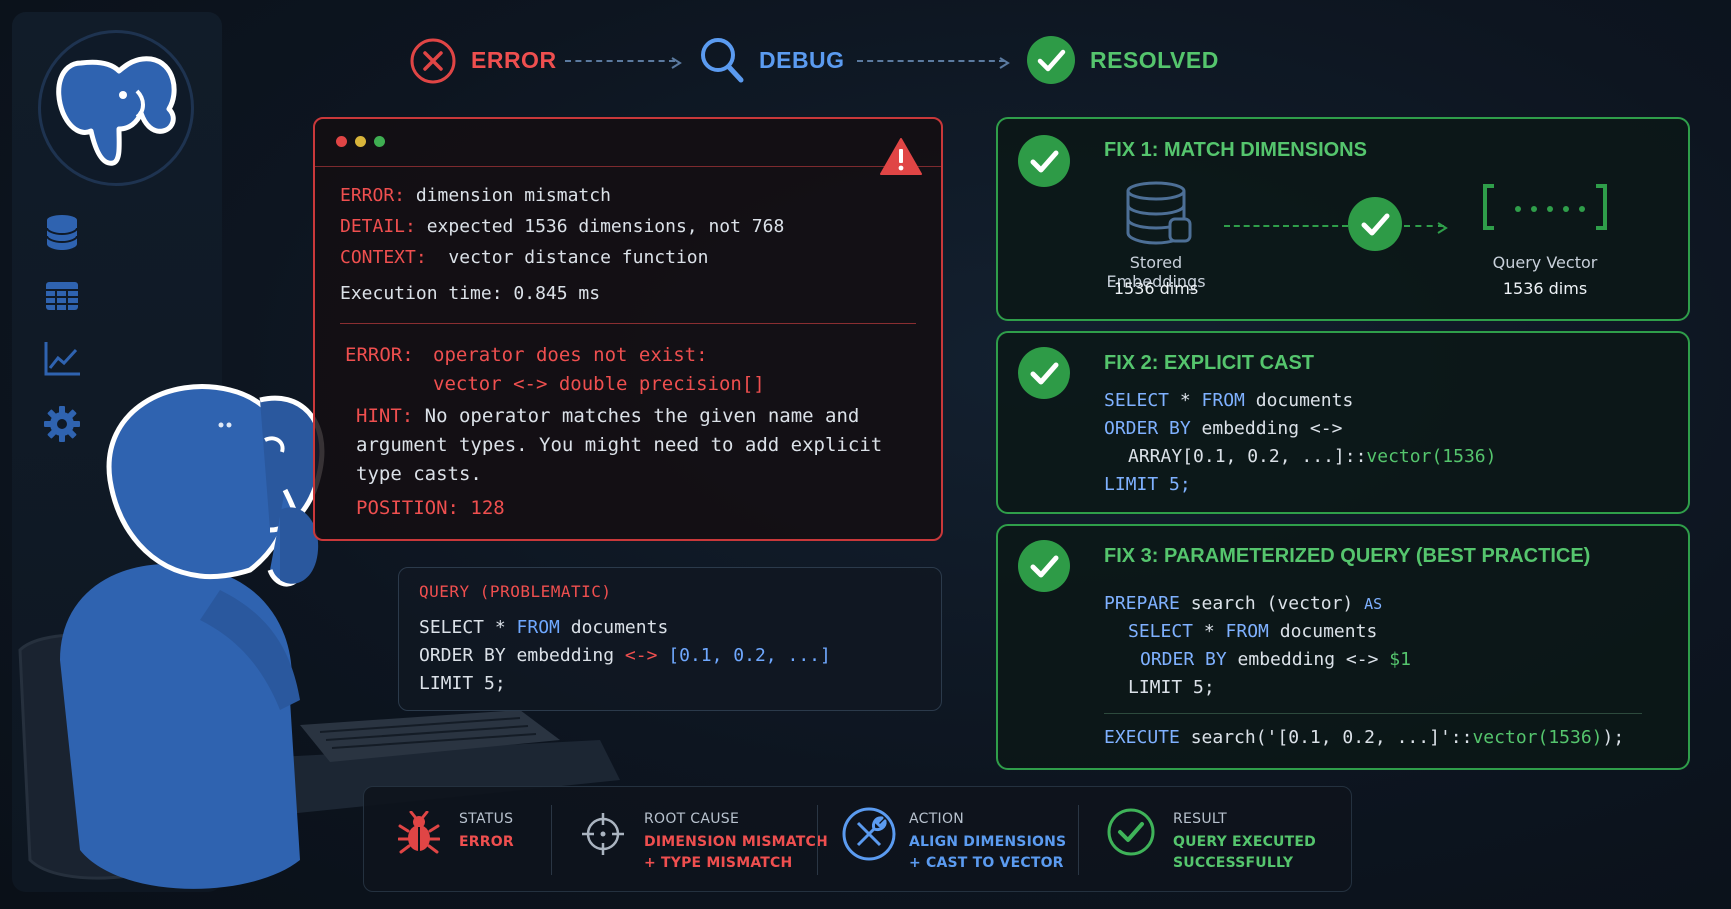 The height and width of the screenshot is (909, 1731). I want to click on window-close-dot, so click(341, 141).